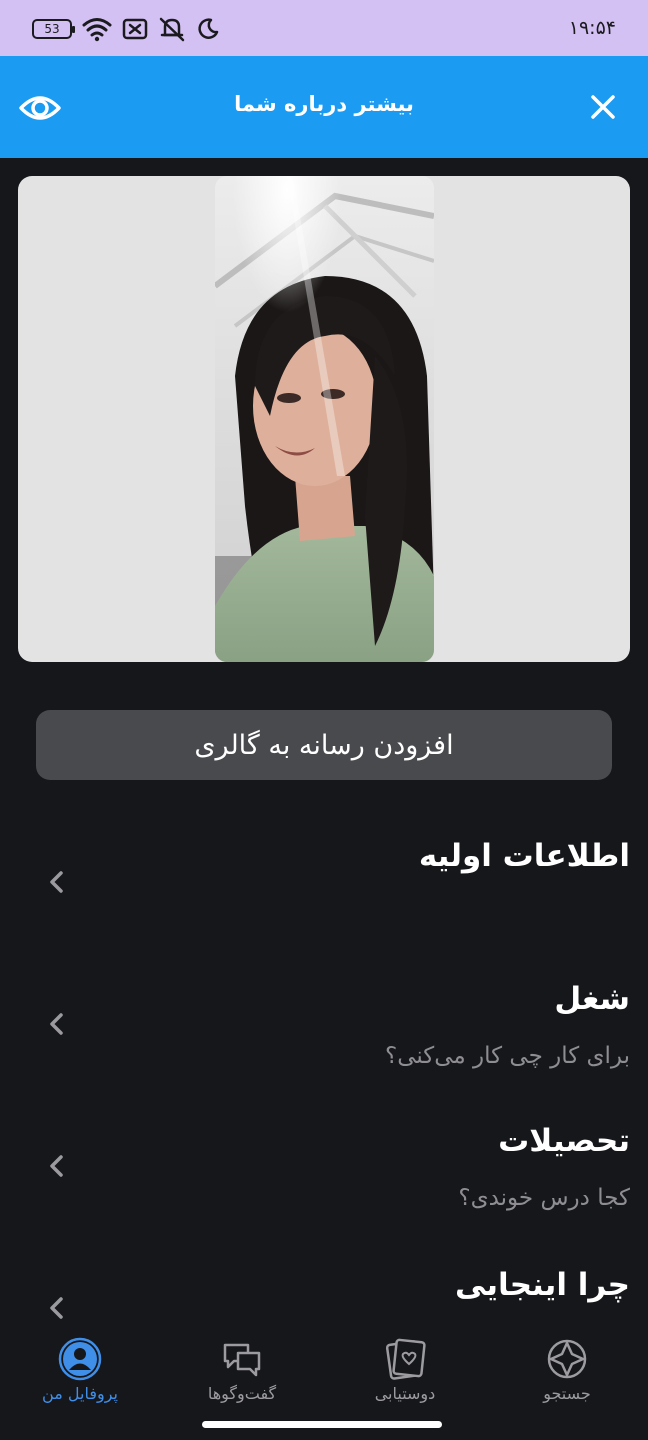 Image resolution: width=648 pixels, height=1440 pixels. What do you see at coordinates (324, 883) in the screenshot?
I see `section-basic-info: اطلاعات اولیه` at bounding box center [324, 883].